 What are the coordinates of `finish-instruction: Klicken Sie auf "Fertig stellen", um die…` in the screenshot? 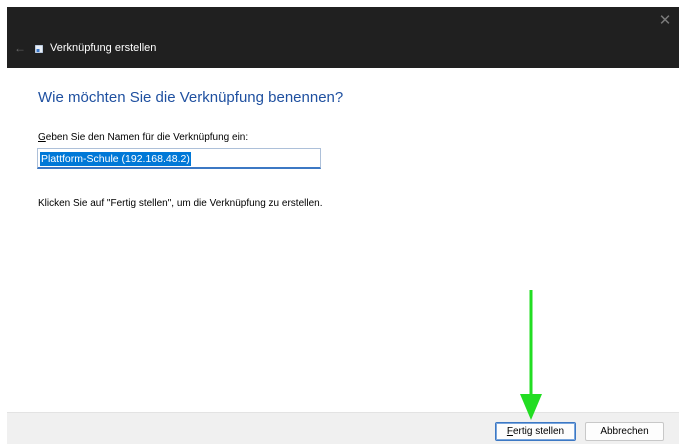 It's located at (180, 203).